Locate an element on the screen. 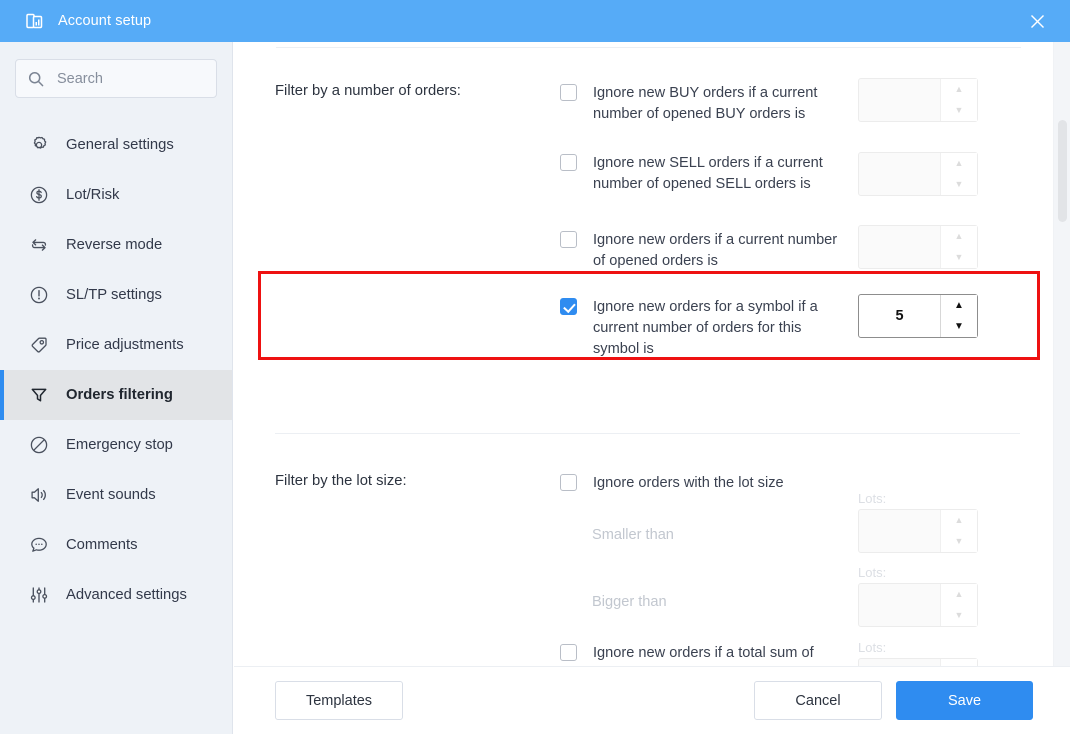  checkbox-ignore-orders-with-lot-size is located at coordinates (568, 482).